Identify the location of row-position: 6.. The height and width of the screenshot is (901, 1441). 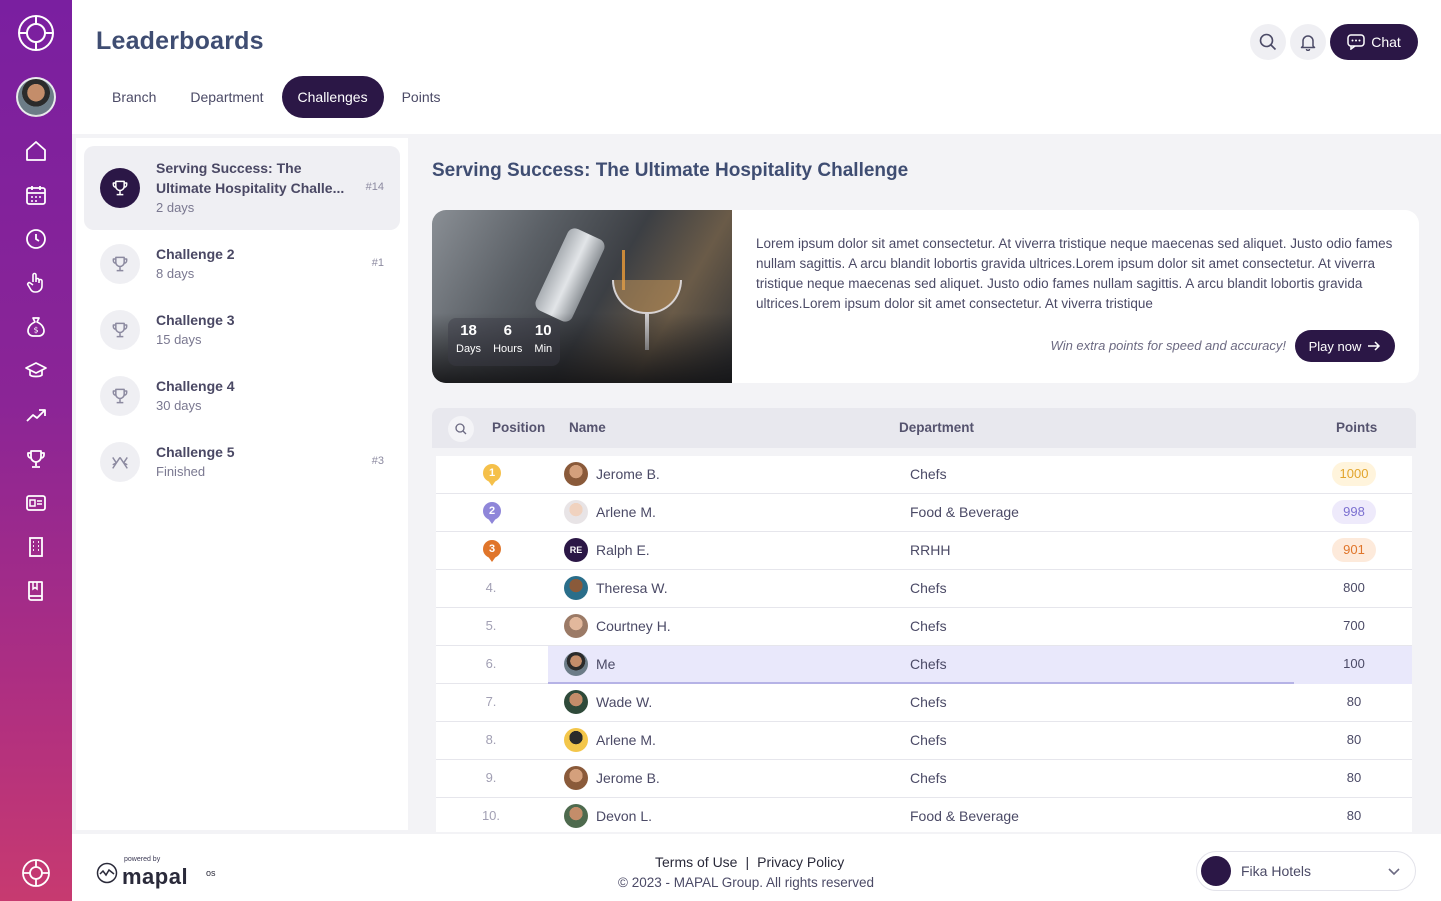
(491, 663).